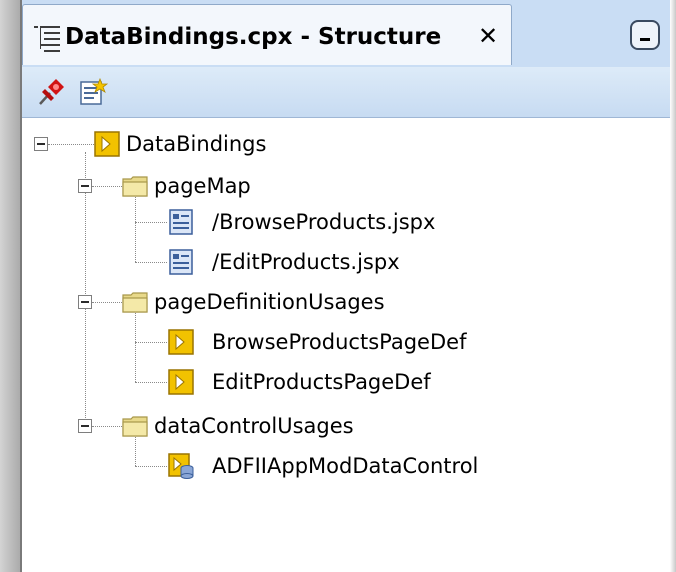 The width and height of the screenshot is (676, 572). Describe the element at coordinates (253, 37) in the screenshot. I see `panel-title: DataBindings.cpx - Structure` at that location.